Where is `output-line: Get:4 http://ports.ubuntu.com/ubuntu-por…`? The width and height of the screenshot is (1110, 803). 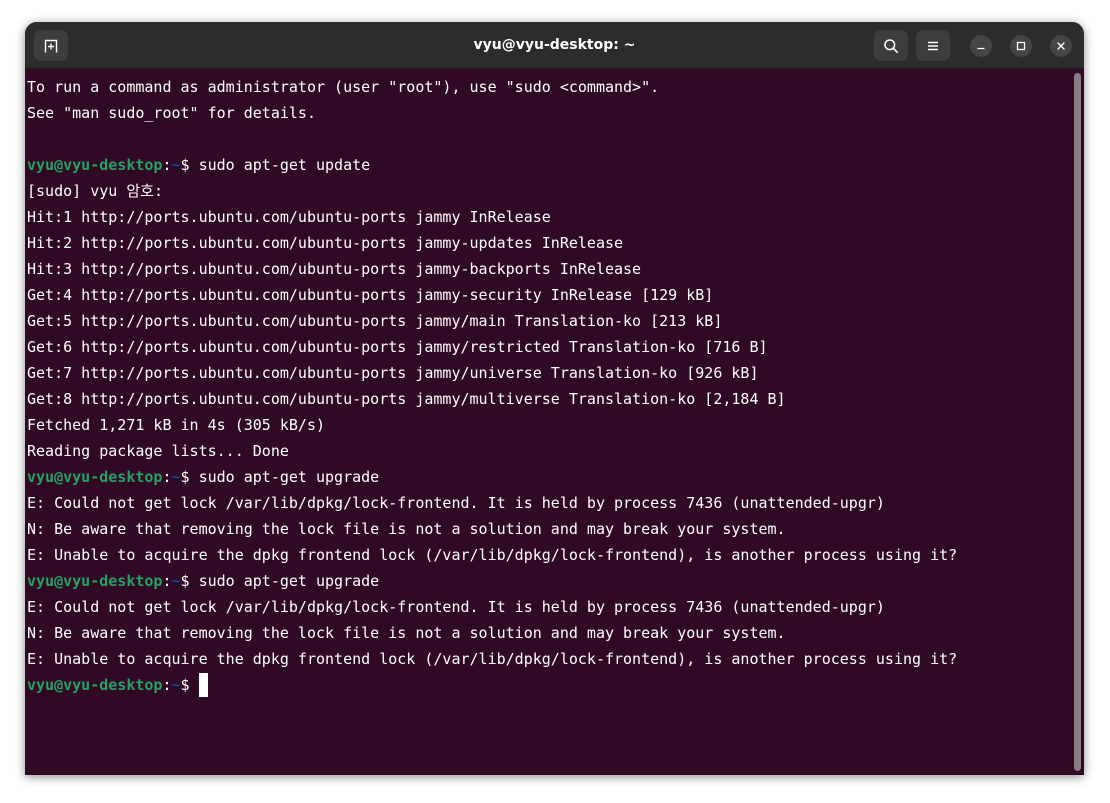 output-line: Get:4 http://ports.ubuntu.com/ubuntu-por… is located at coordinates (492, 295).